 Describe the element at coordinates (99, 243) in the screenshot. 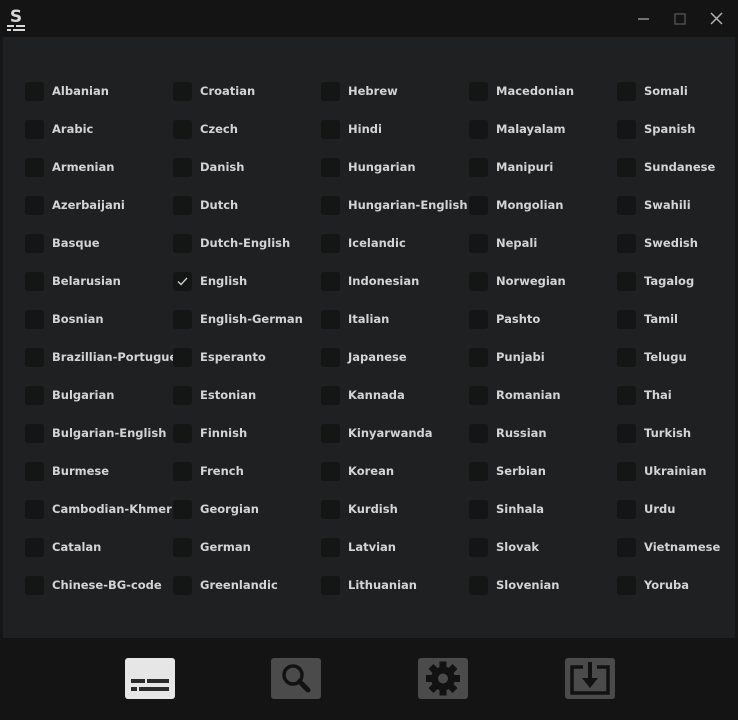

I see `language-option: Basque` at that location.